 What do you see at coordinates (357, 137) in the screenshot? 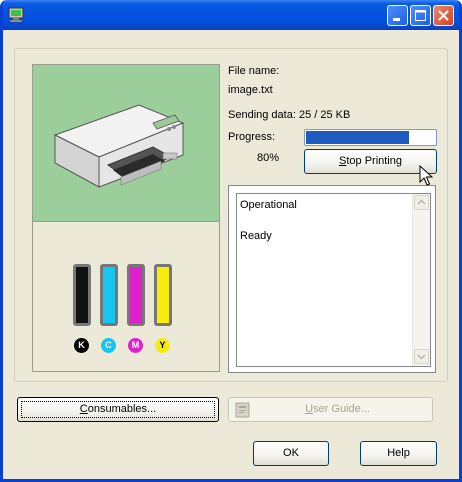
I see `progress-bar-fill` at bounding box center [357, 137].